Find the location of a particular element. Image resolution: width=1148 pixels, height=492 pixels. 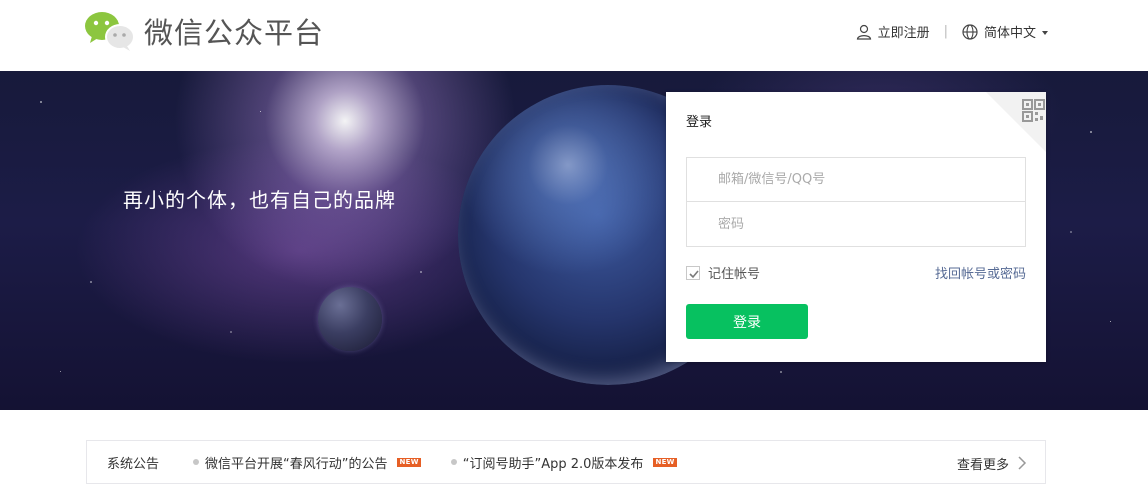

logo: 微信公众平台 is located at coordinates (204, 31).